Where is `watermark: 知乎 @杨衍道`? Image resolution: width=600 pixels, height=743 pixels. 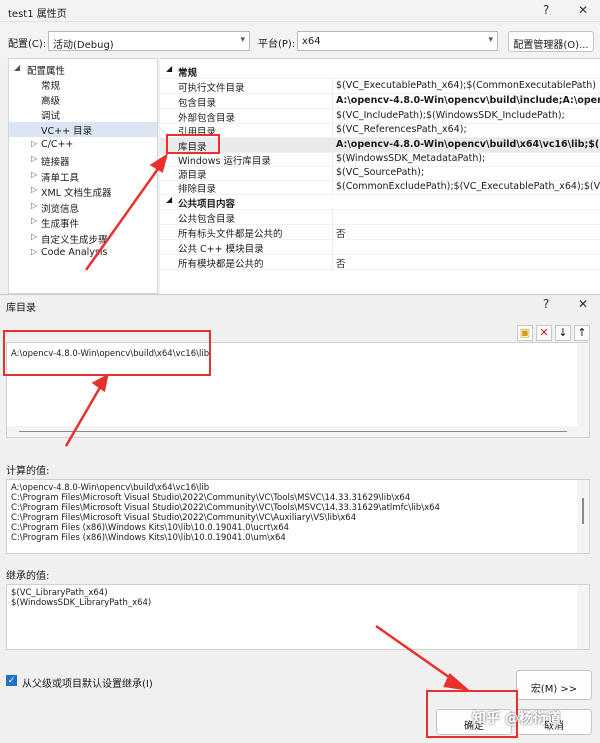 watermark: 知乎 @杨衍道 is located at coordinates (516, 719).